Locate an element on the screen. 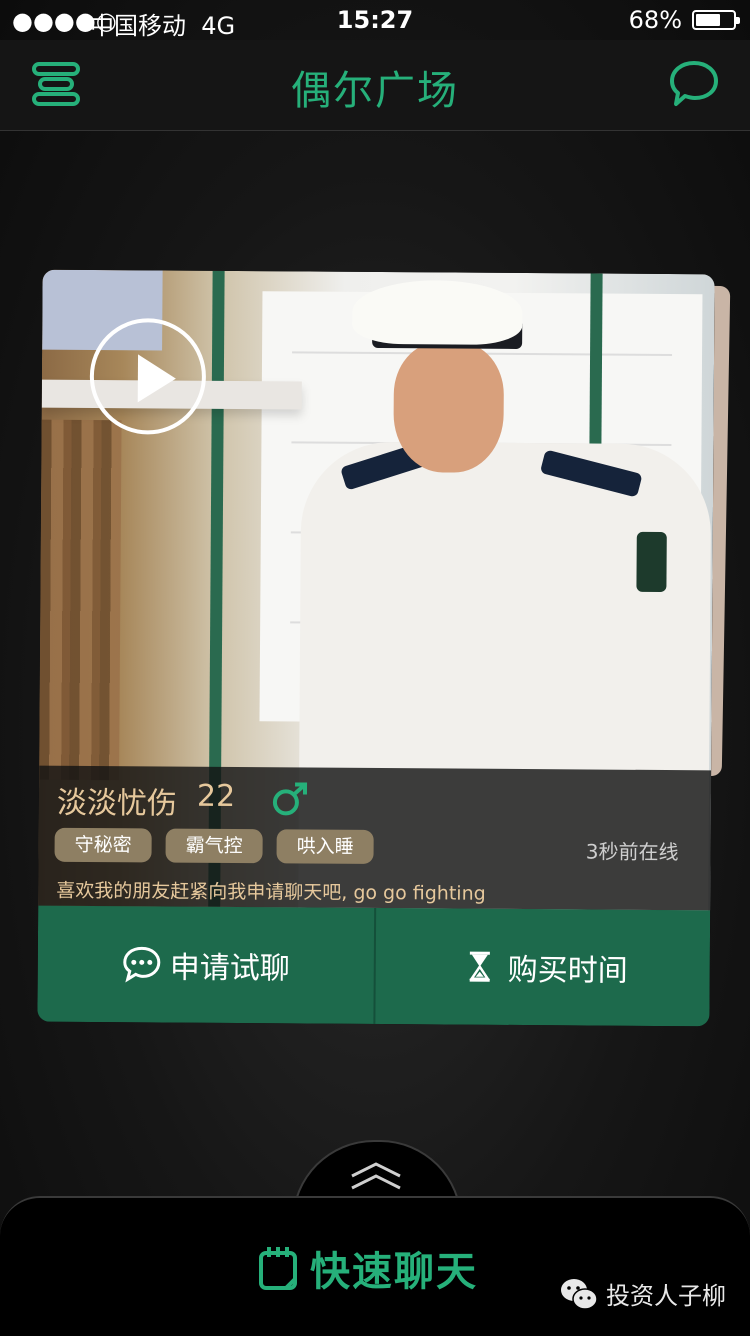 This screenshot has height=1336, width=750. tag-item: 霸气控 is located at coordinates (214, 846).